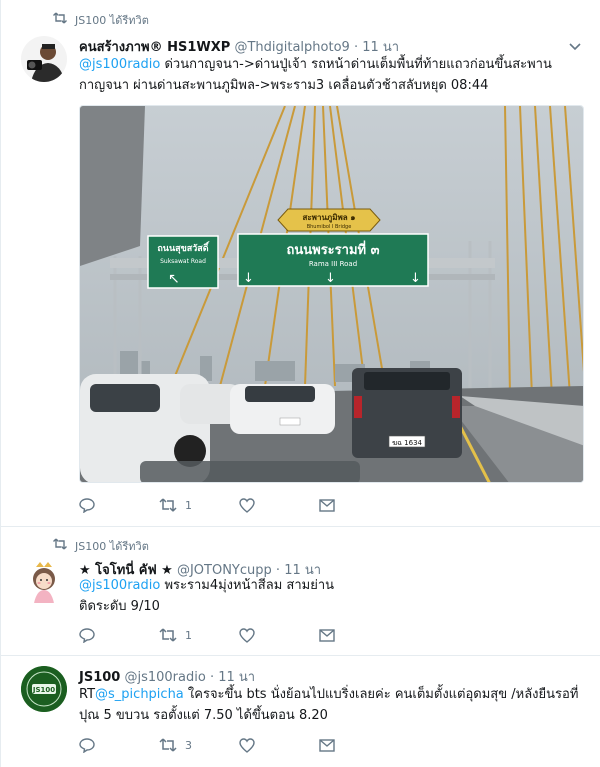 This screenshot has height=767, width=600. Describe the element at coordinates (247, 585) in the screenshot. I see `tweet-text-body: พระราม4มุ่งหน้าสีลม สามย่าน` at that location.